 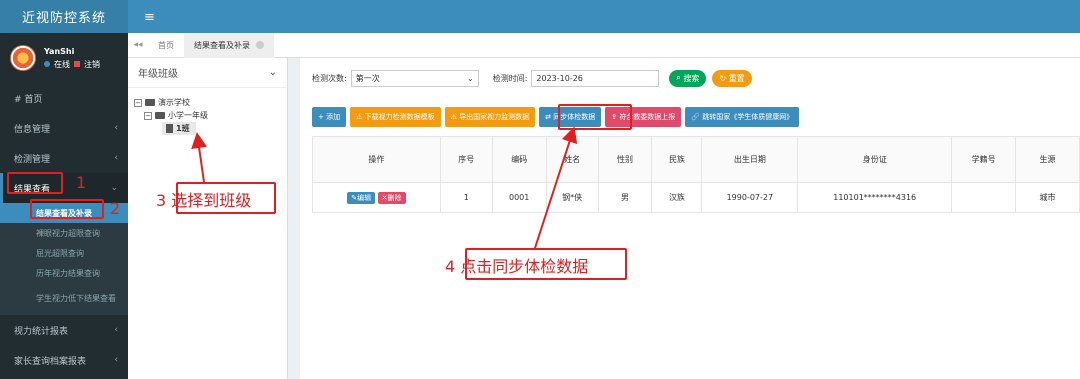 What do you see at coordinates (199, 157) in the screenshot?
I see `arrow-to-class-node` at bounding box center [199, 157].